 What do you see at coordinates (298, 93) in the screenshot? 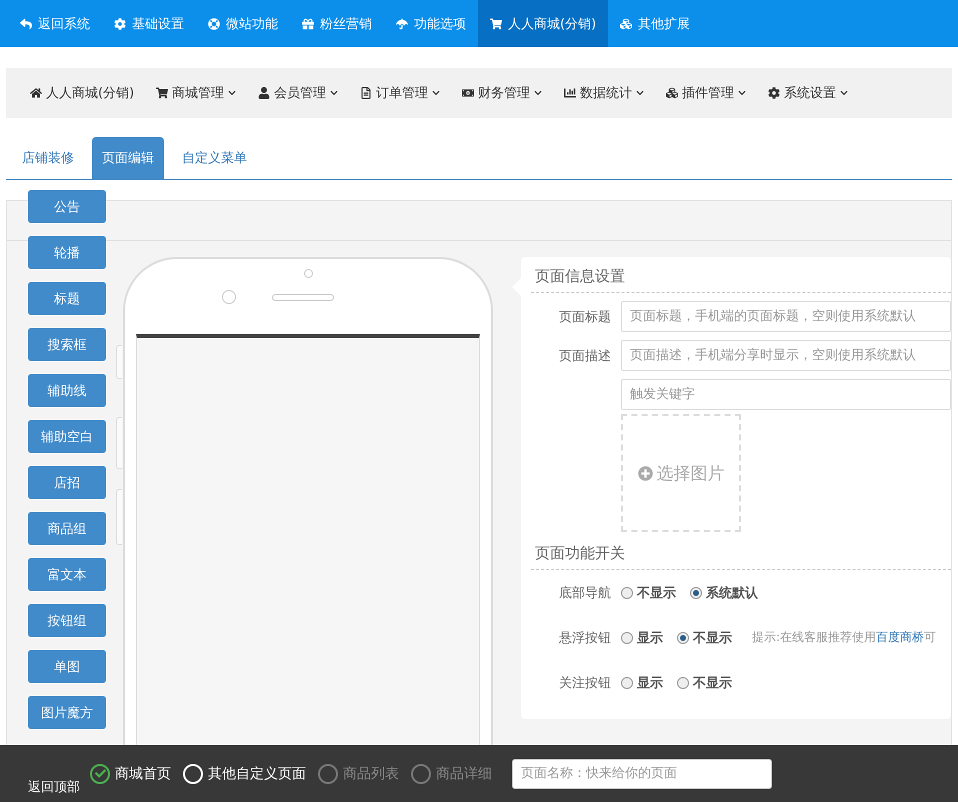
I see `sub-nav-item: 会员管理` at bounding box center [298, 93].